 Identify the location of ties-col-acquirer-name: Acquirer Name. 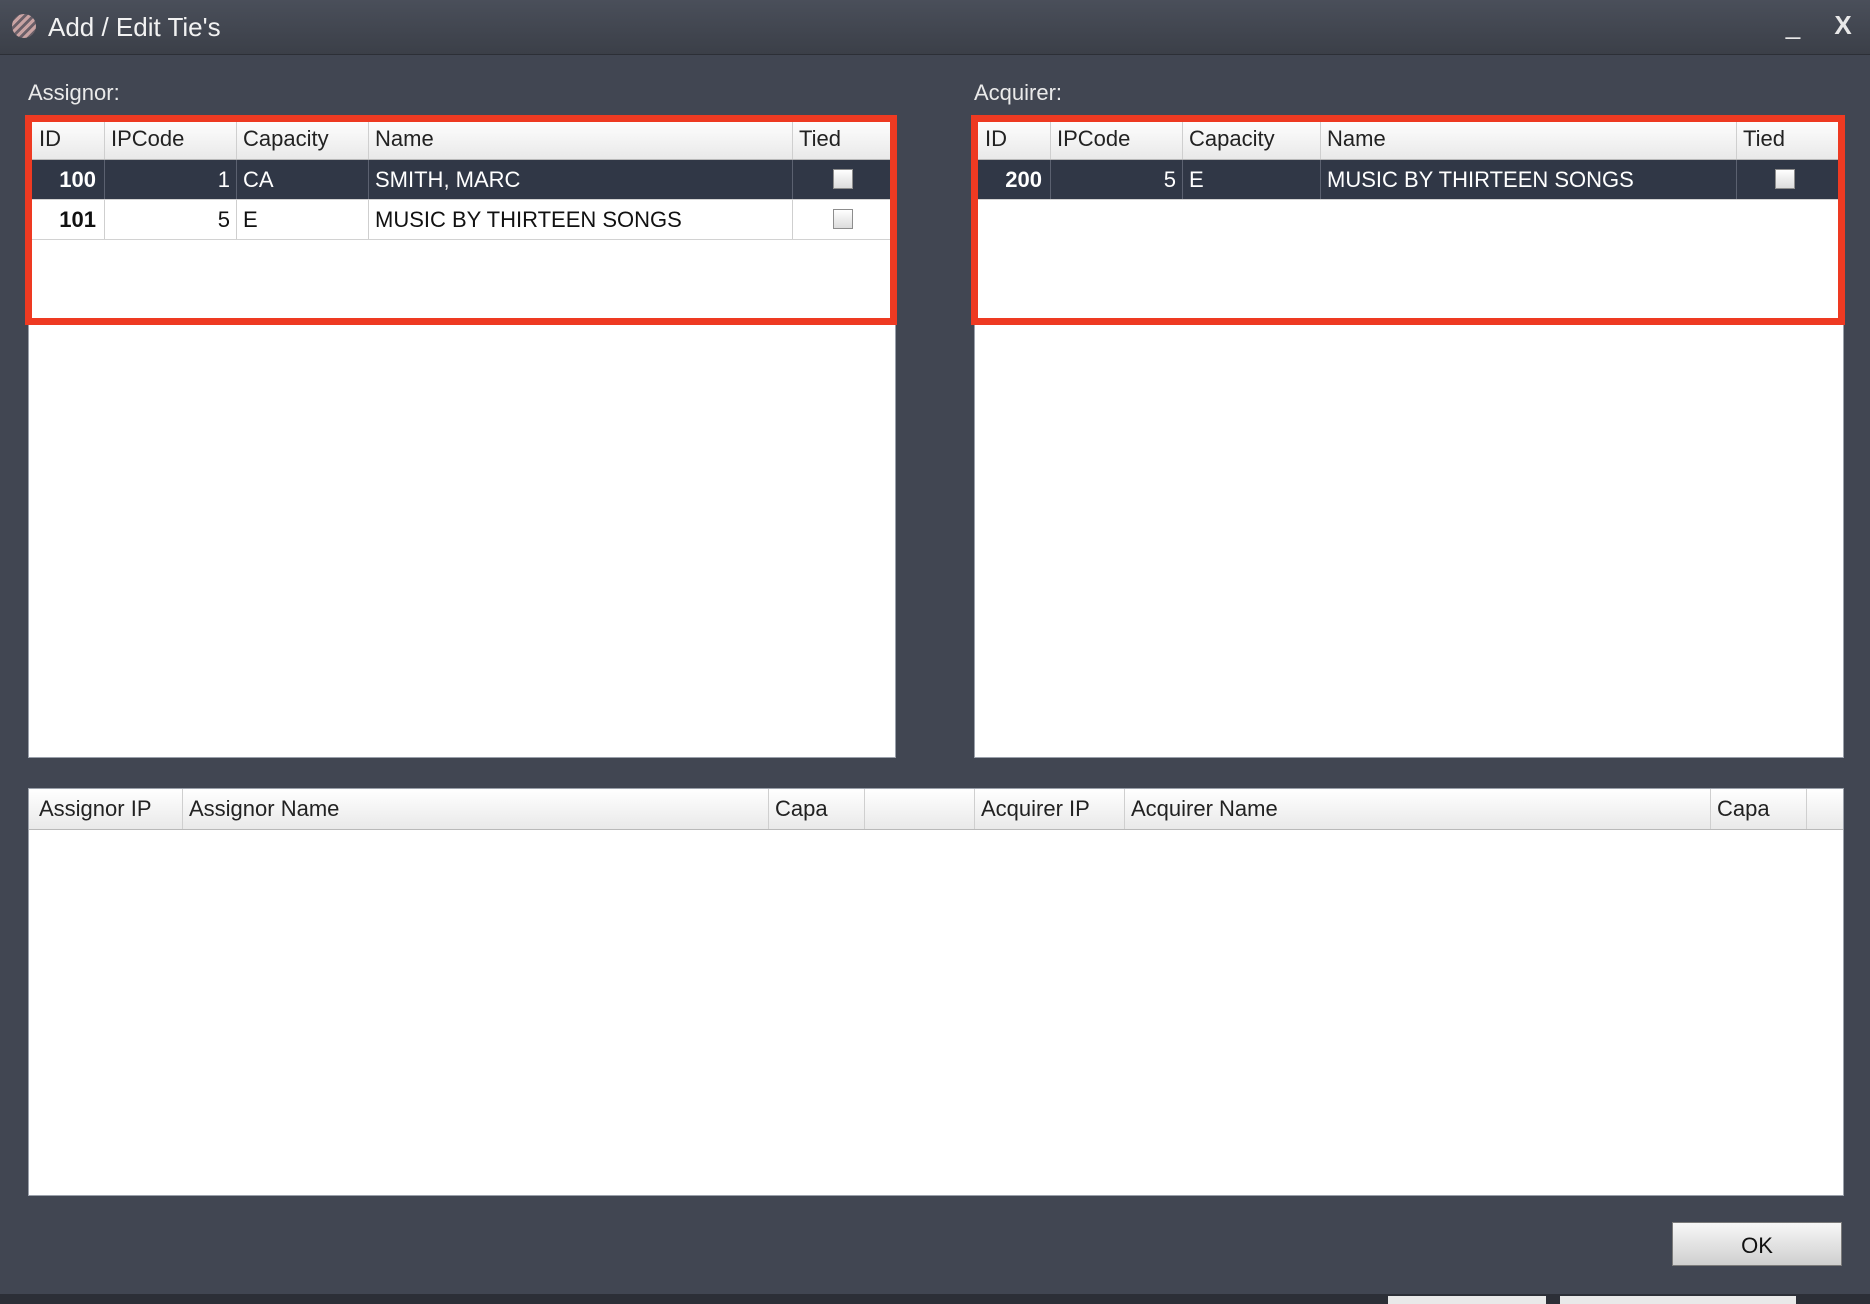
(1418, 809).